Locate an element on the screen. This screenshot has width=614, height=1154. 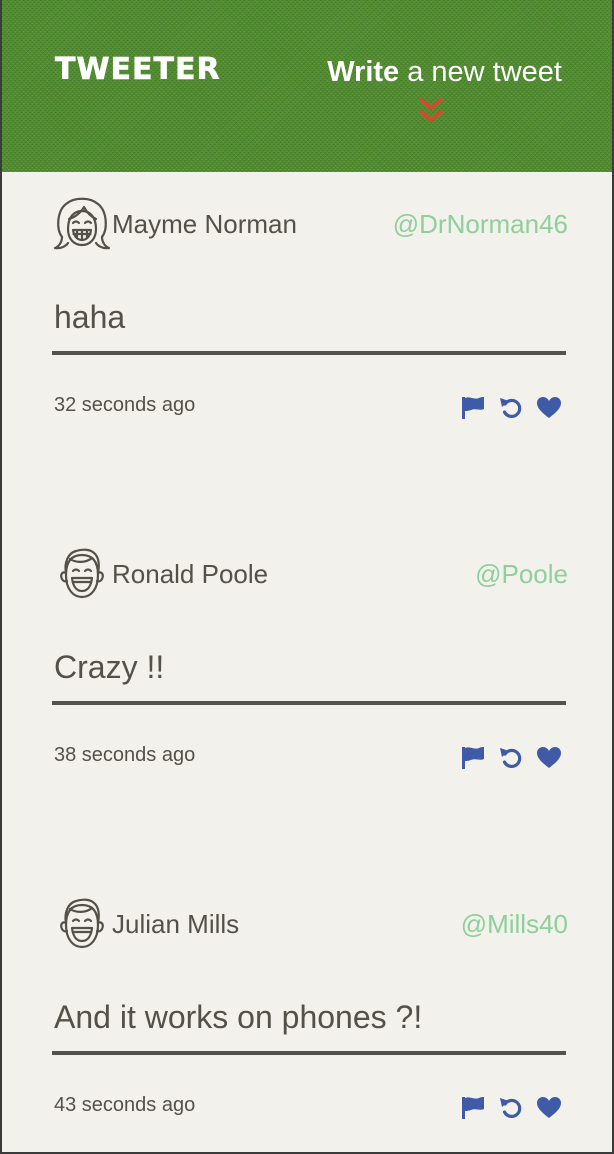
tweet-timestamp: 38 seconds ago is located at coordinates (125, 755).